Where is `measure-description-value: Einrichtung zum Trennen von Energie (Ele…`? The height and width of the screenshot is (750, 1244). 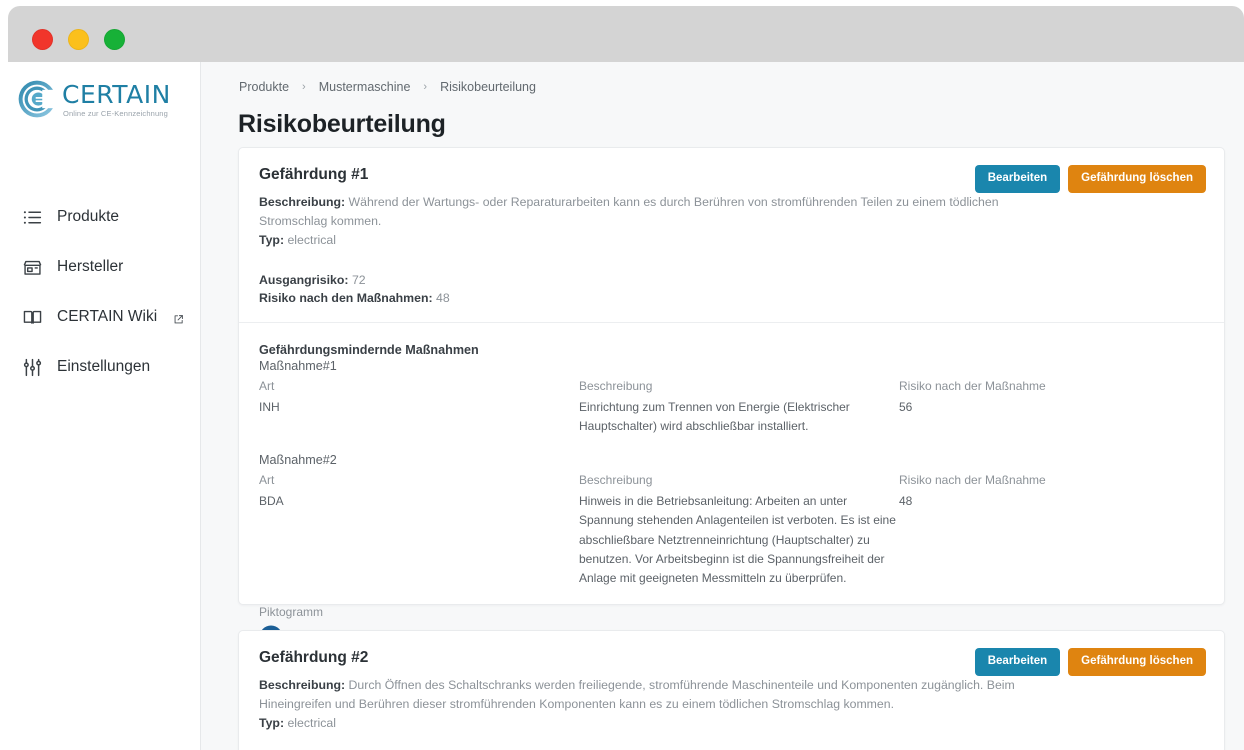 measure-description-value: Einrichtung zum Trennen von Energie (Ele… is located at coordinates (714, 416).